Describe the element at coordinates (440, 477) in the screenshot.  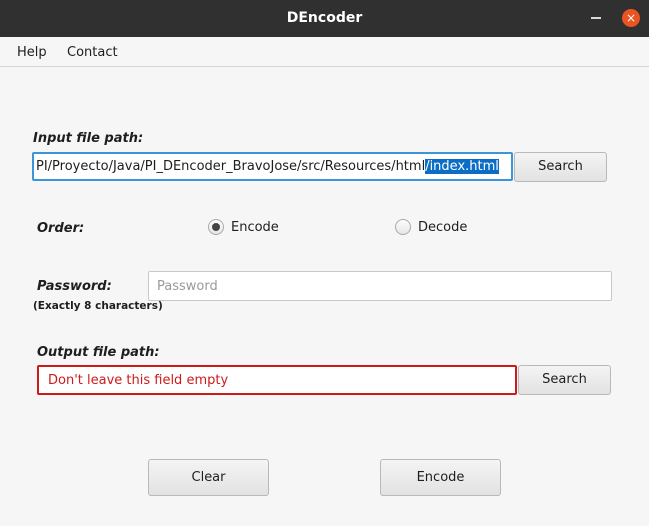
I see `encode-button: Encode` at that location.